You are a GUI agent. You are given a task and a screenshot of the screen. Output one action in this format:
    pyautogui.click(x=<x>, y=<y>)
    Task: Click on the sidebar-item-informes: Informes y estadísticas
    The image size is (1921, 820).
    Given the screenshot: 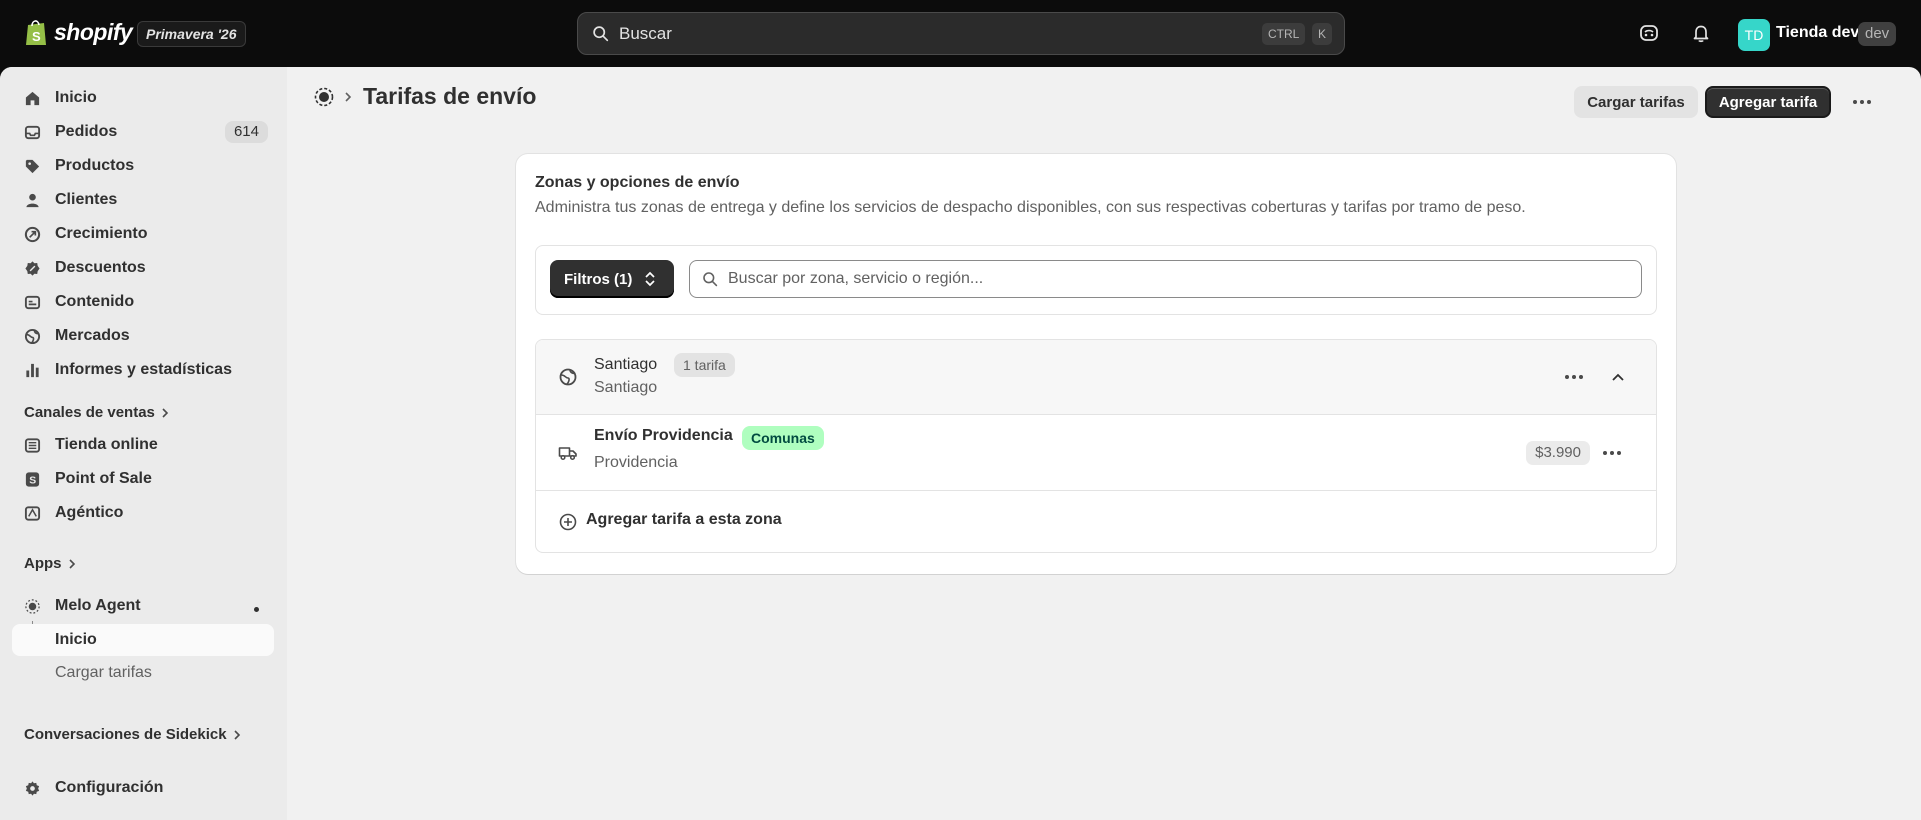 What is the action you would take?
    pyautogui.click(x=143, y=370)
    